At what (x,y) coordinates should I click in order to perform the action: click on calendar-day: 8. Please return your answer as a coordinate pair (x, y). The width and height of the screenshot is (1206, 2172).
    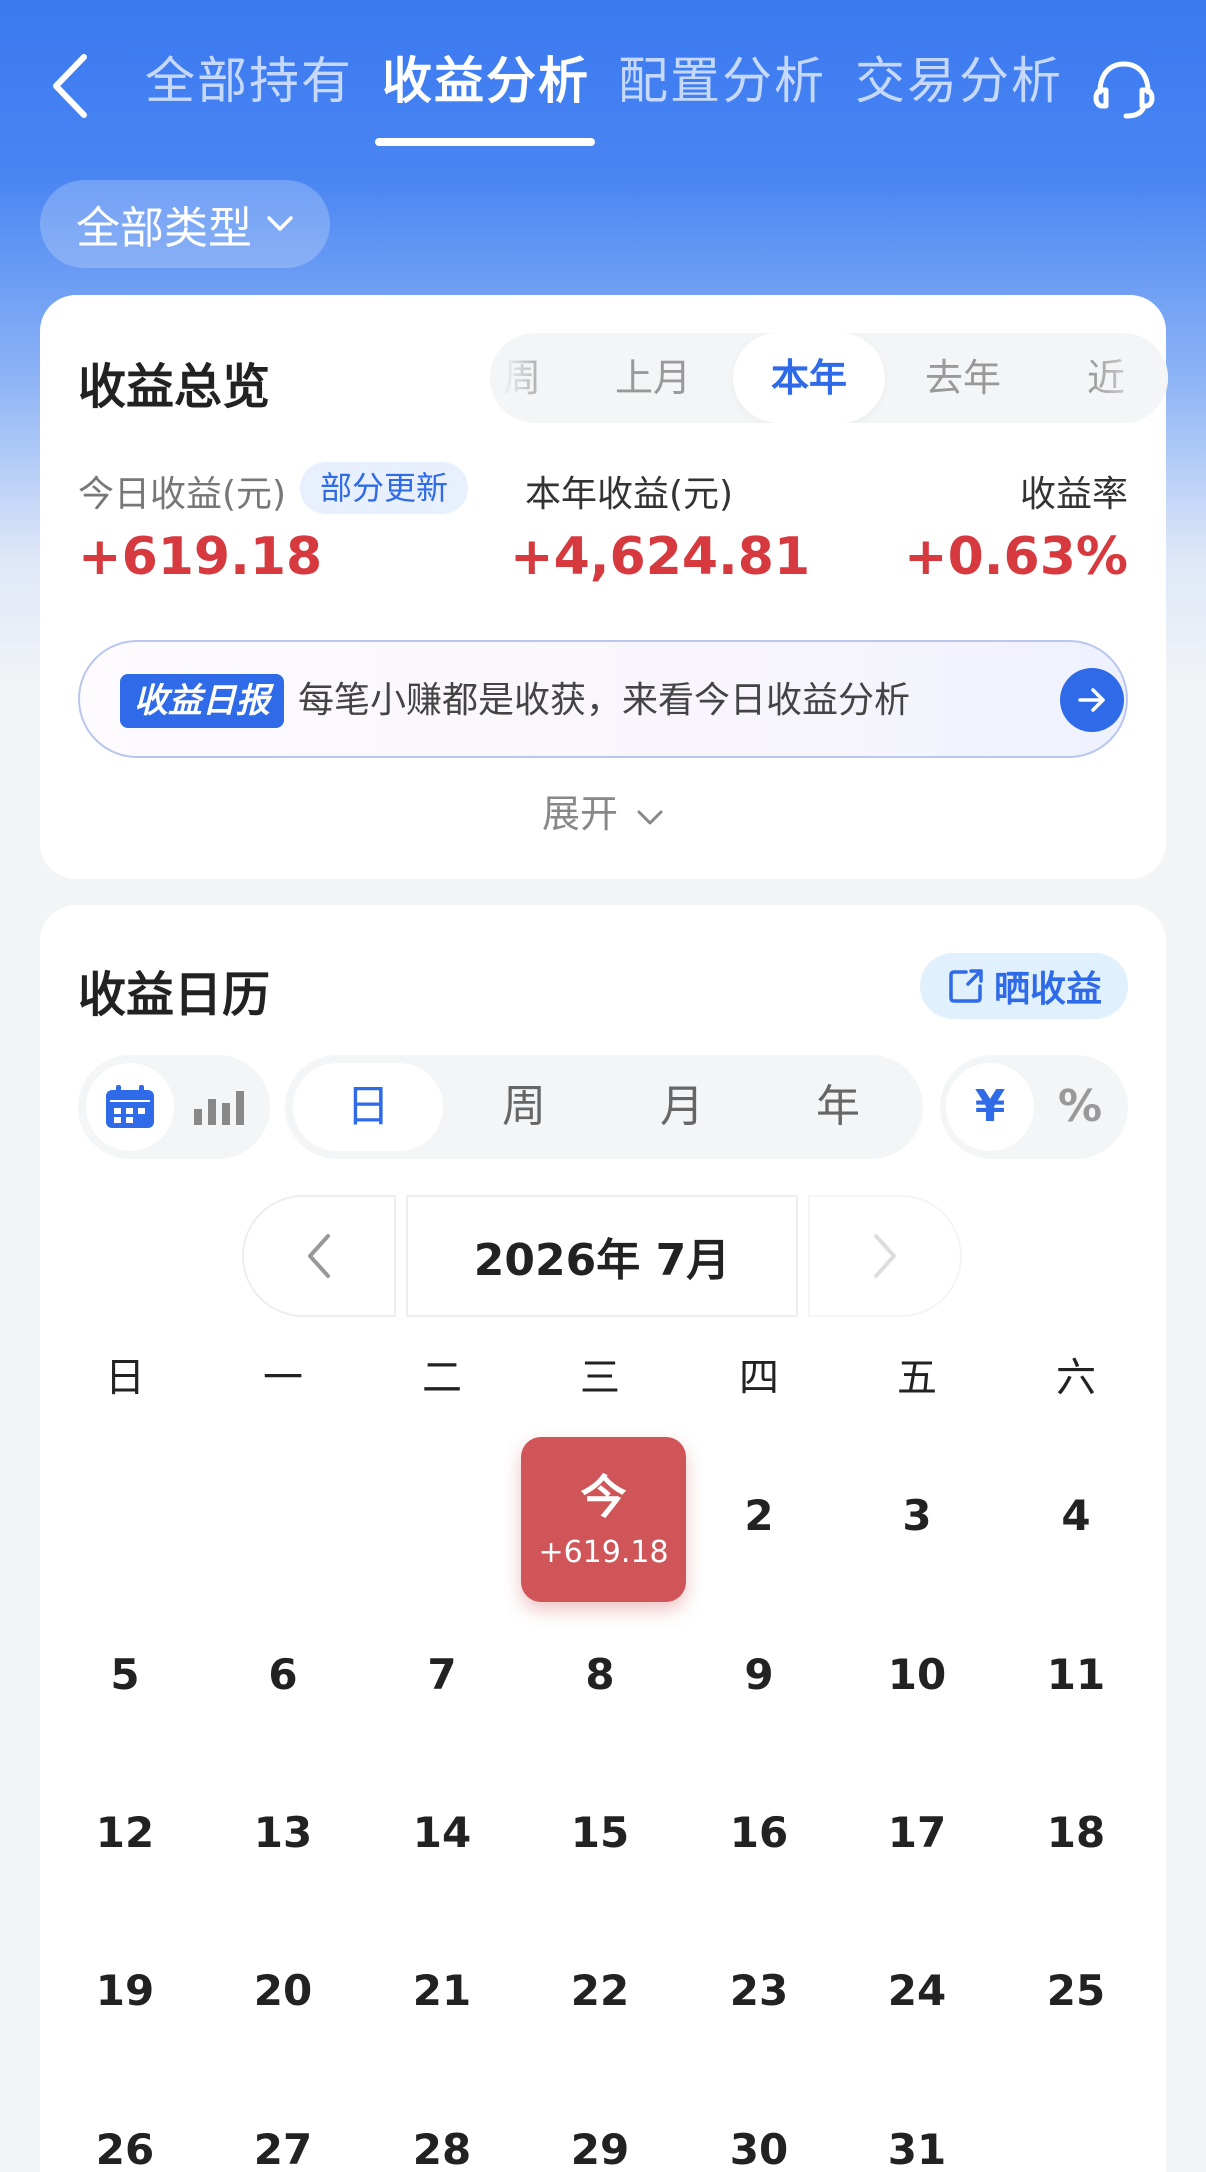
    Looking at the image, I should click on (600, 1674).